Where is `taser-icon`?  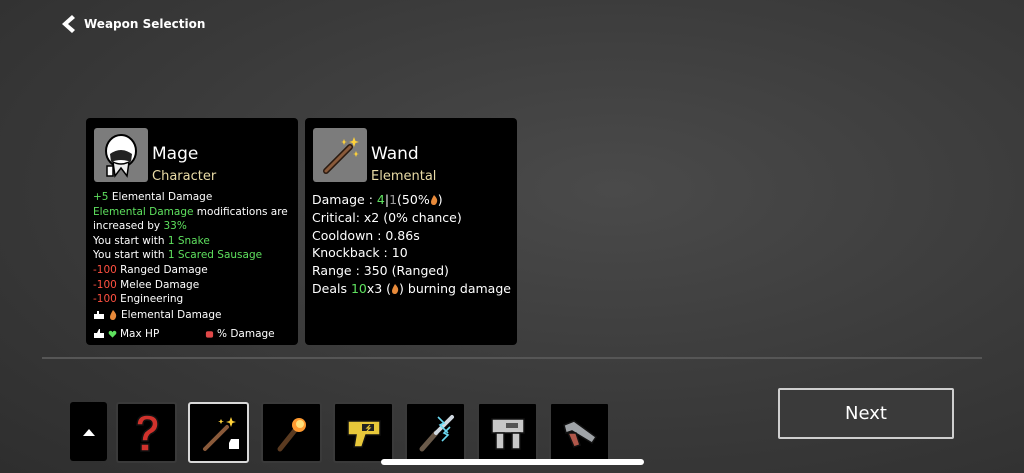
taser-icon is located at coordinates (363, 433).